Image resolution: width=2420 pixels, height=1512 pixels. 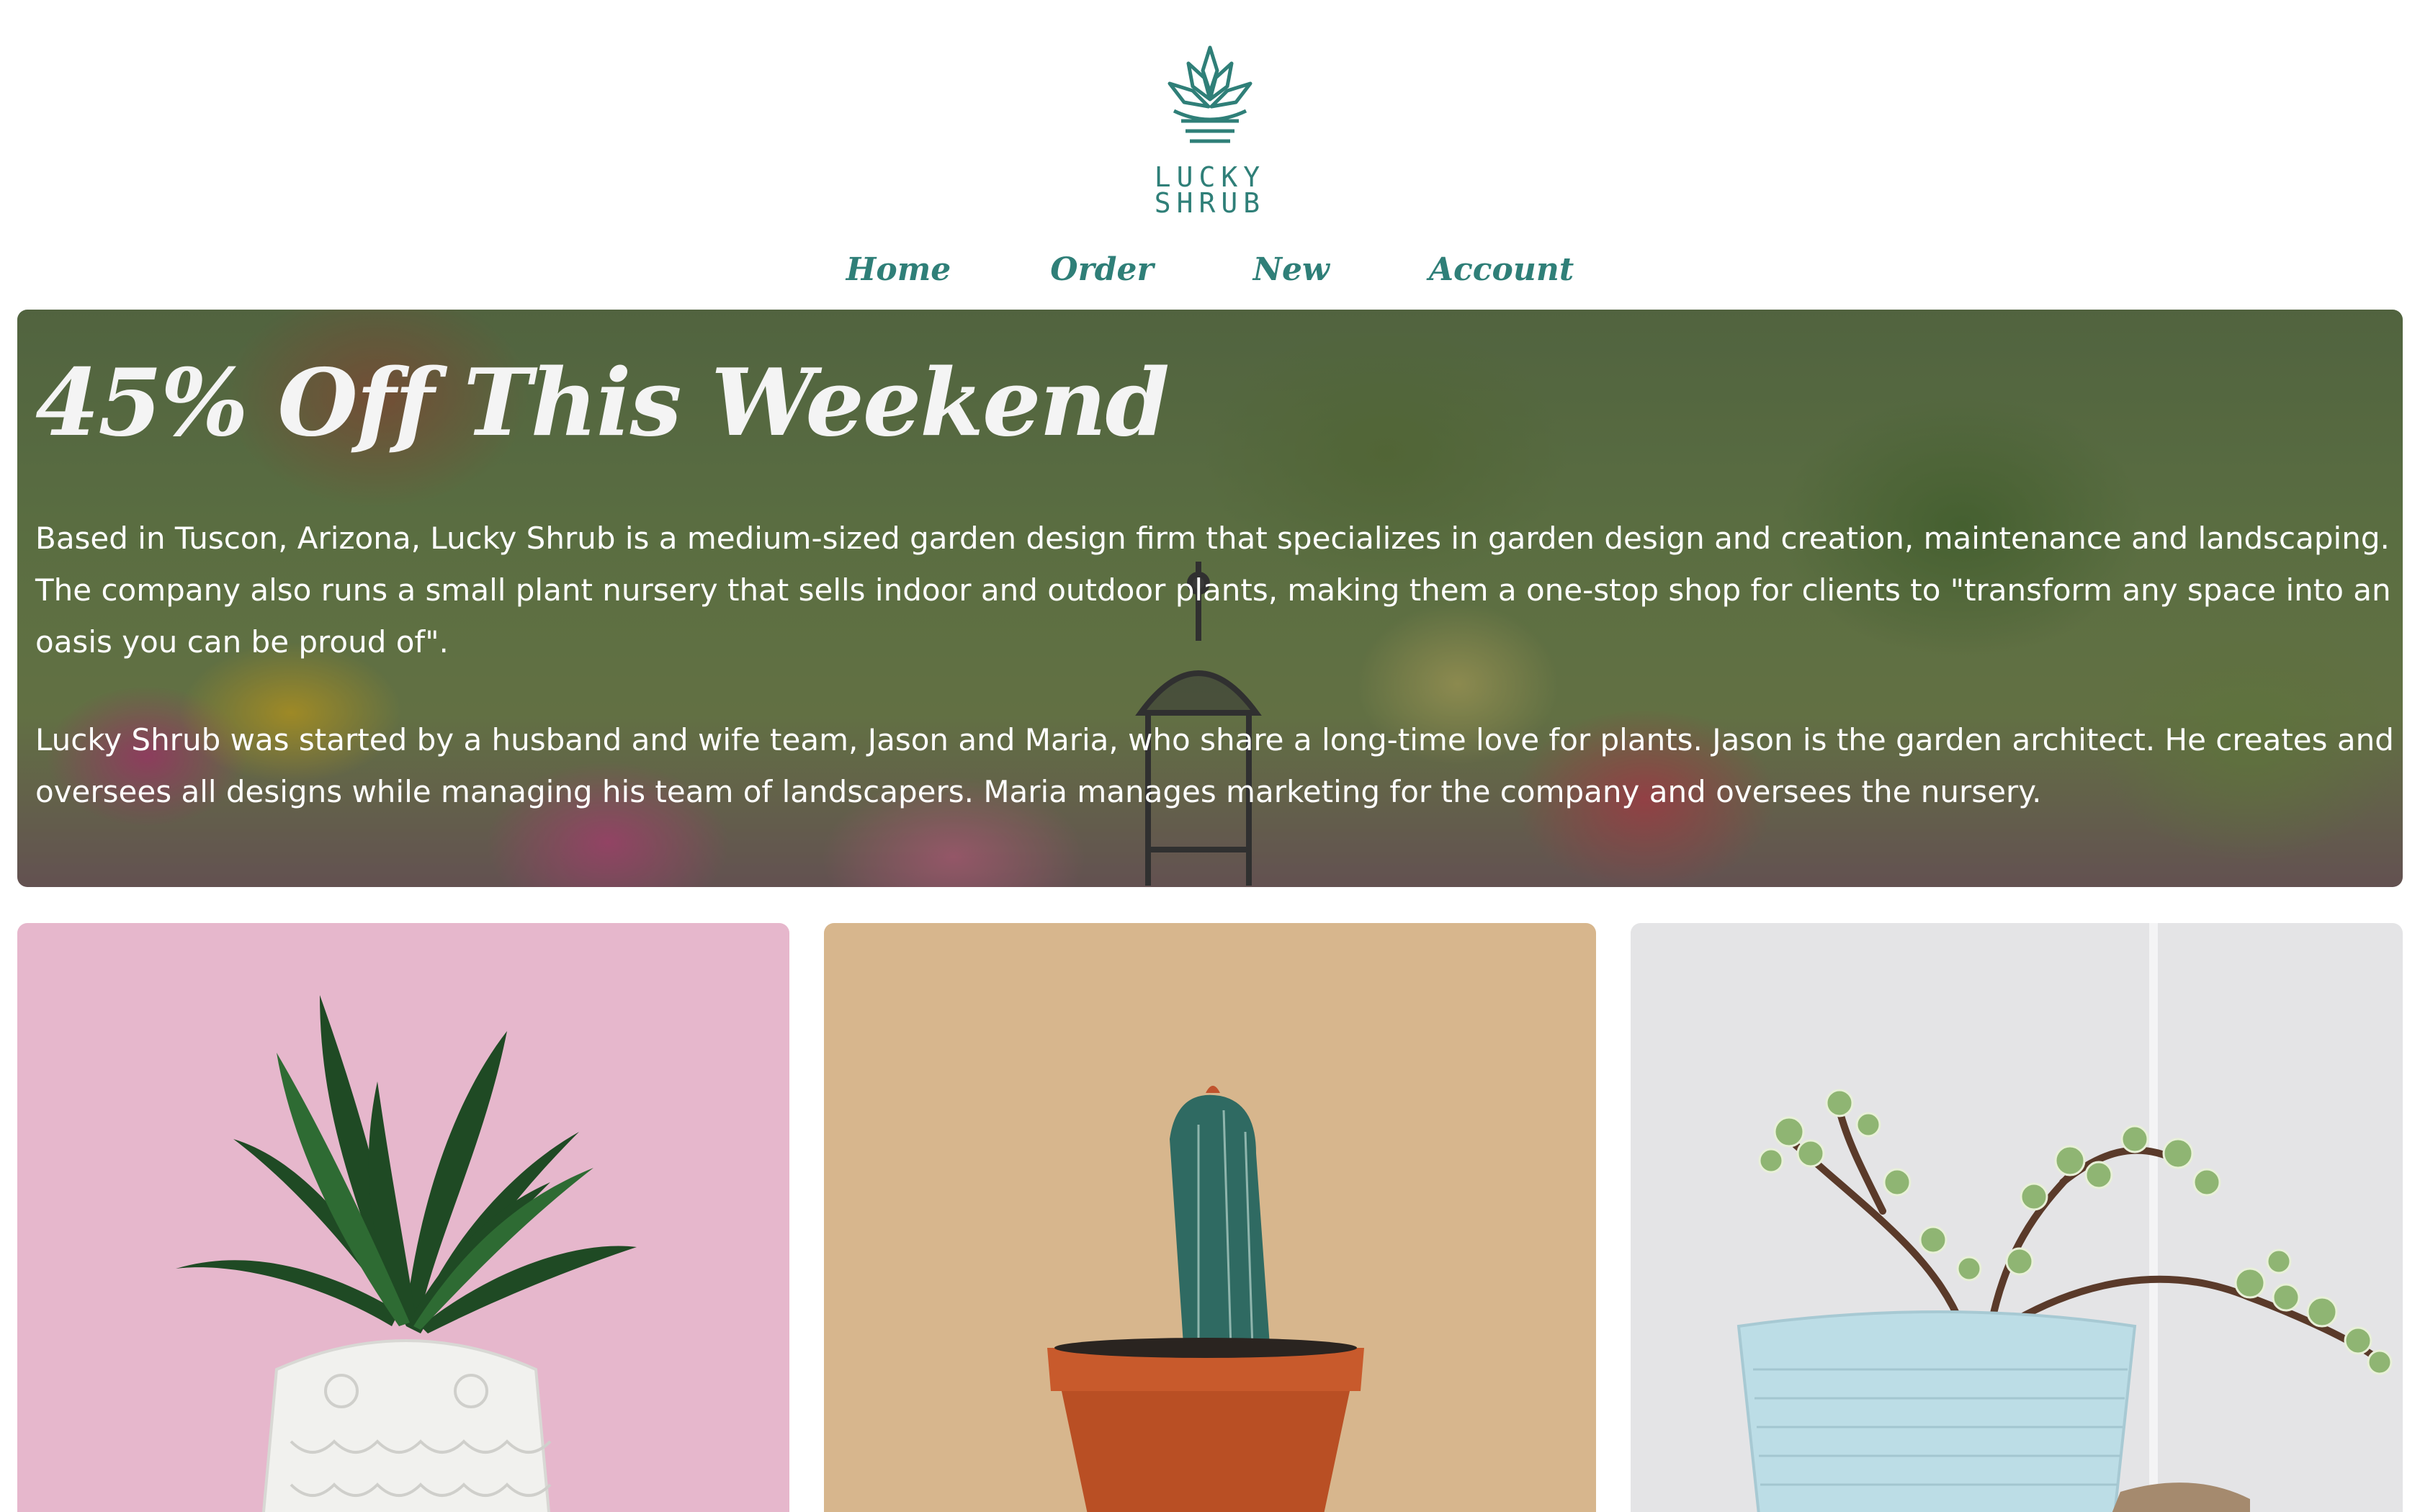 What do you see at coordinates (898, 270) in the screenshot?
I see `nav-link-home: Home` at bounding box center [898, 270].